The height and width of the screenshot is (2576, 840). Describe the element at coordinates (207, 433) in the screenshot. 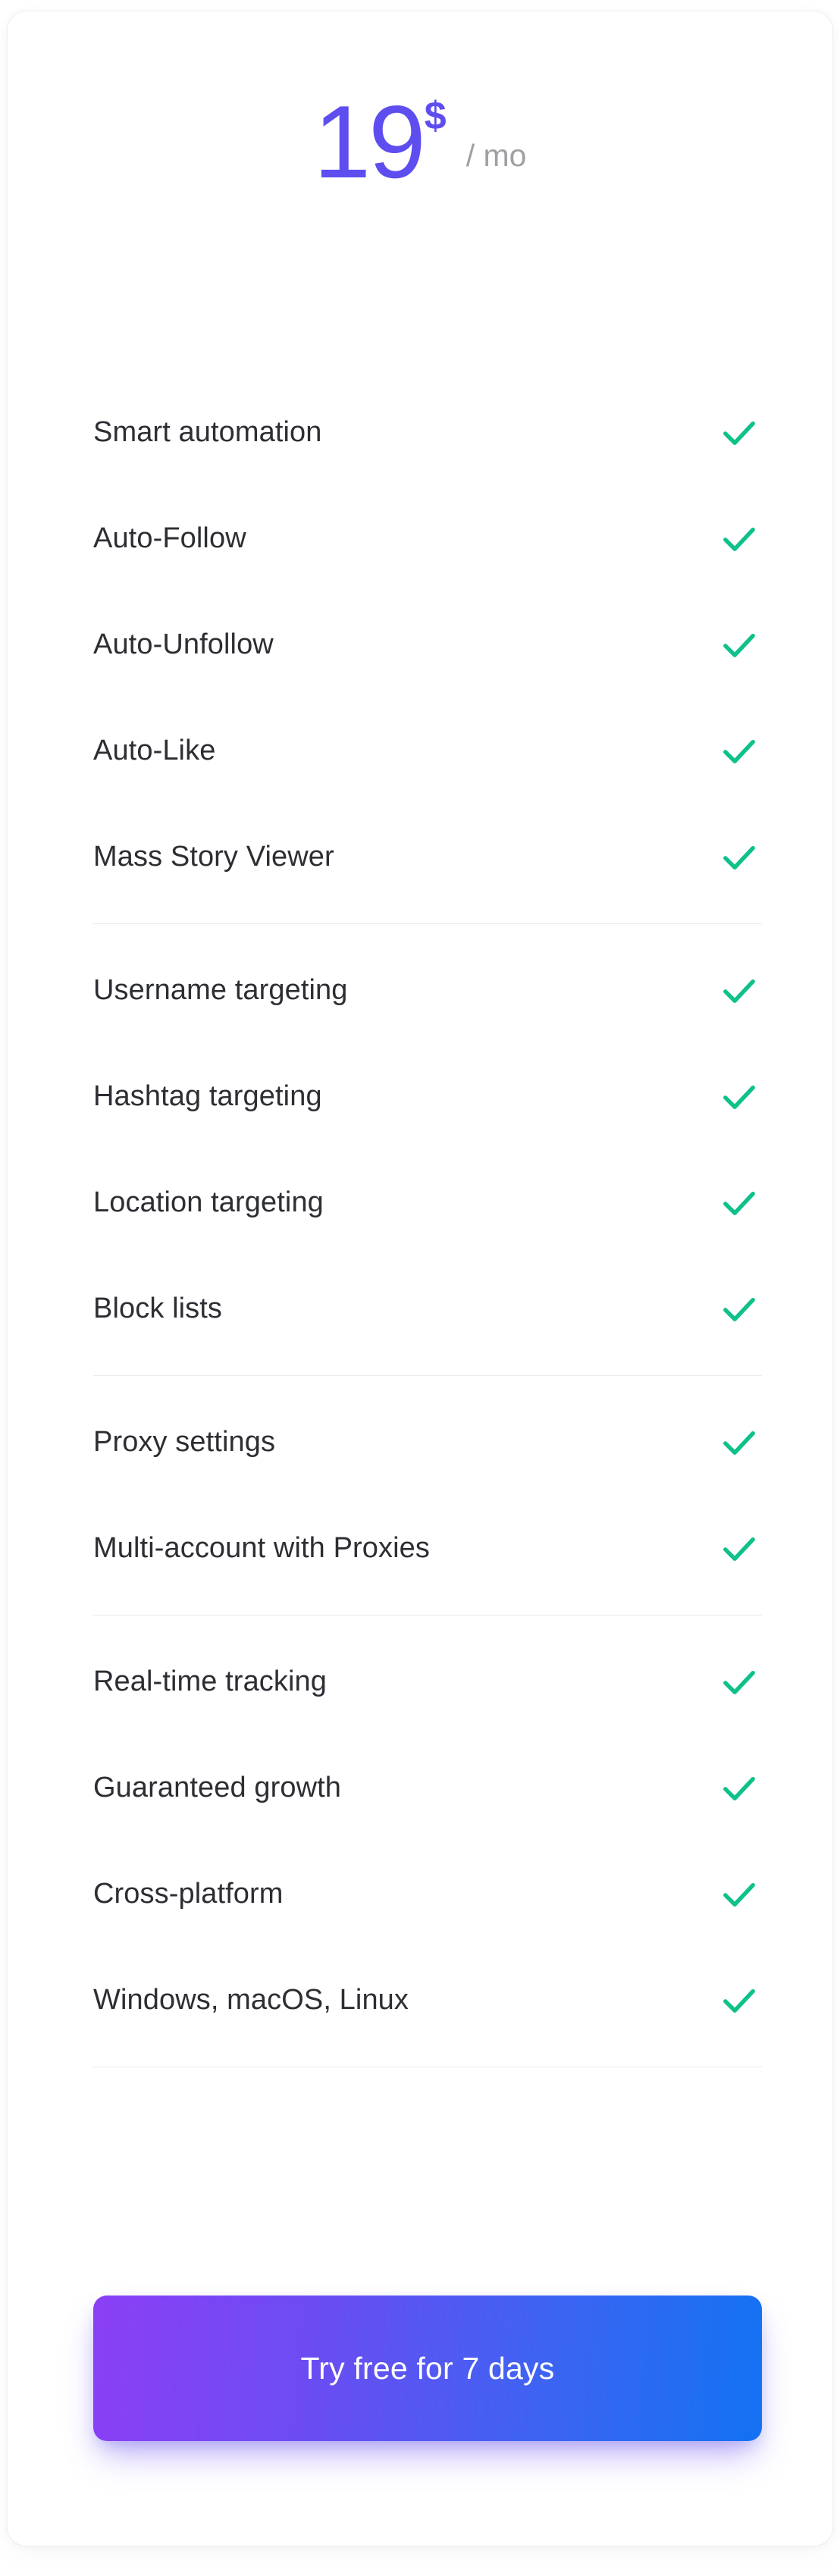

I see `feature-label: Smart automation` at that location.